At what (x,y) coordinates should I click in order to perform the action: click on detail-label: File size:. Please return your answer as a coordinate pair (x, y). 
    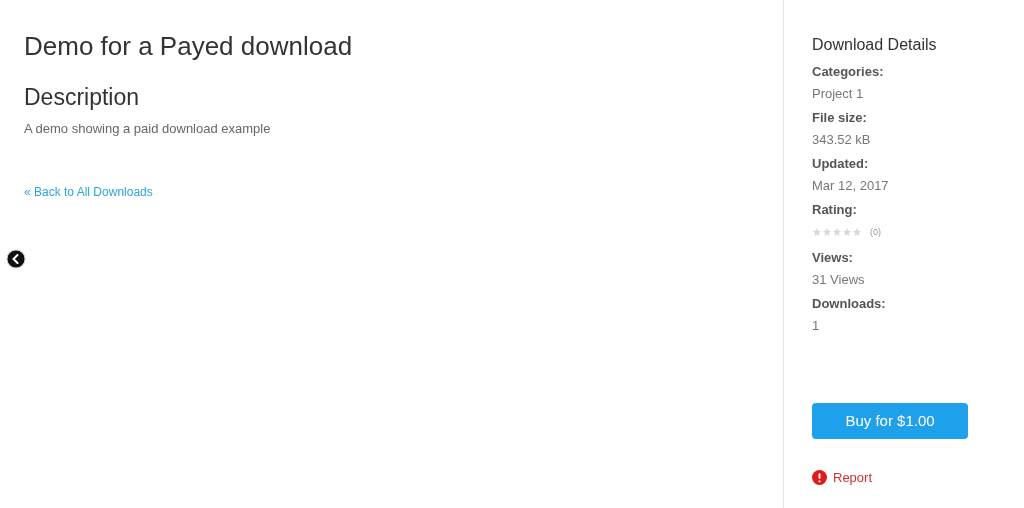
    Looking at the image, I should click on (840, 118).